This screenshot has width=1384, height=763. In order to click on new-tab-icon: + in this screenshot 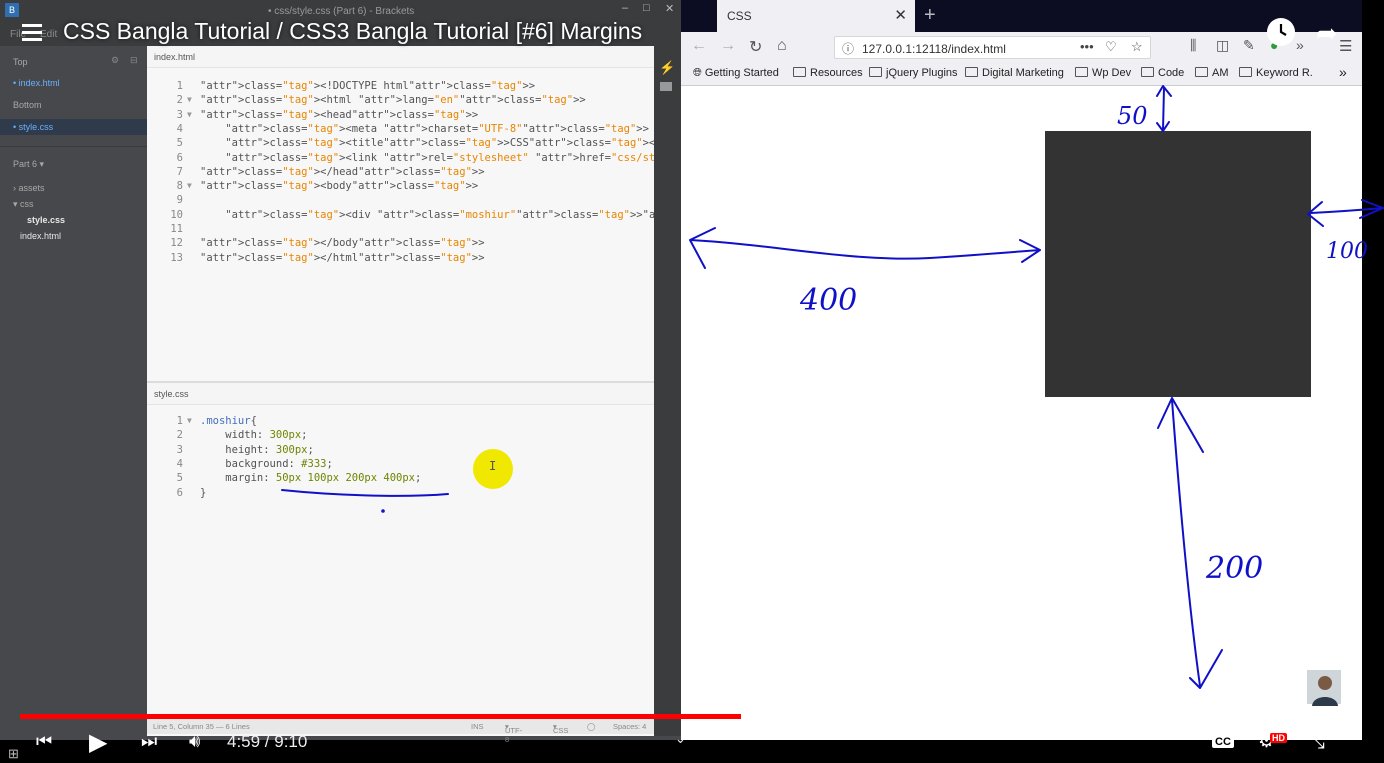, I will do `click(930, 15)`.